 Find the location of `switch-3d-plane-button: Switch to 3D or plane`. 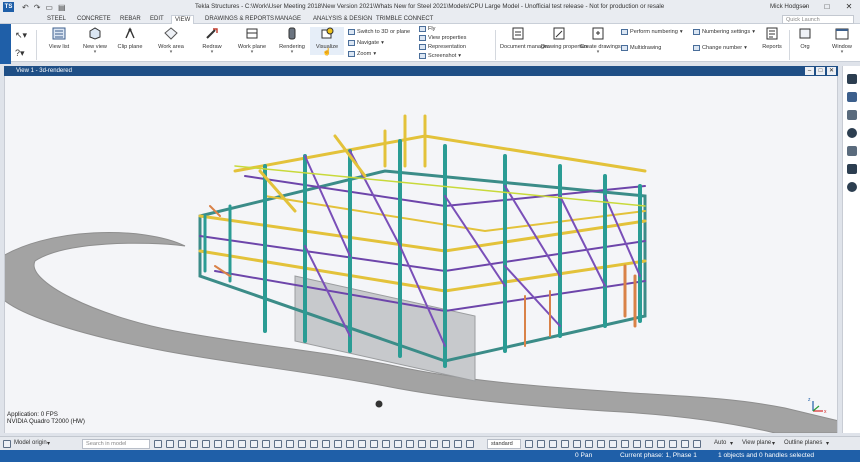

switch-3d-plane-button: Switch to 3D or plane is located at coordinates (379, 32).